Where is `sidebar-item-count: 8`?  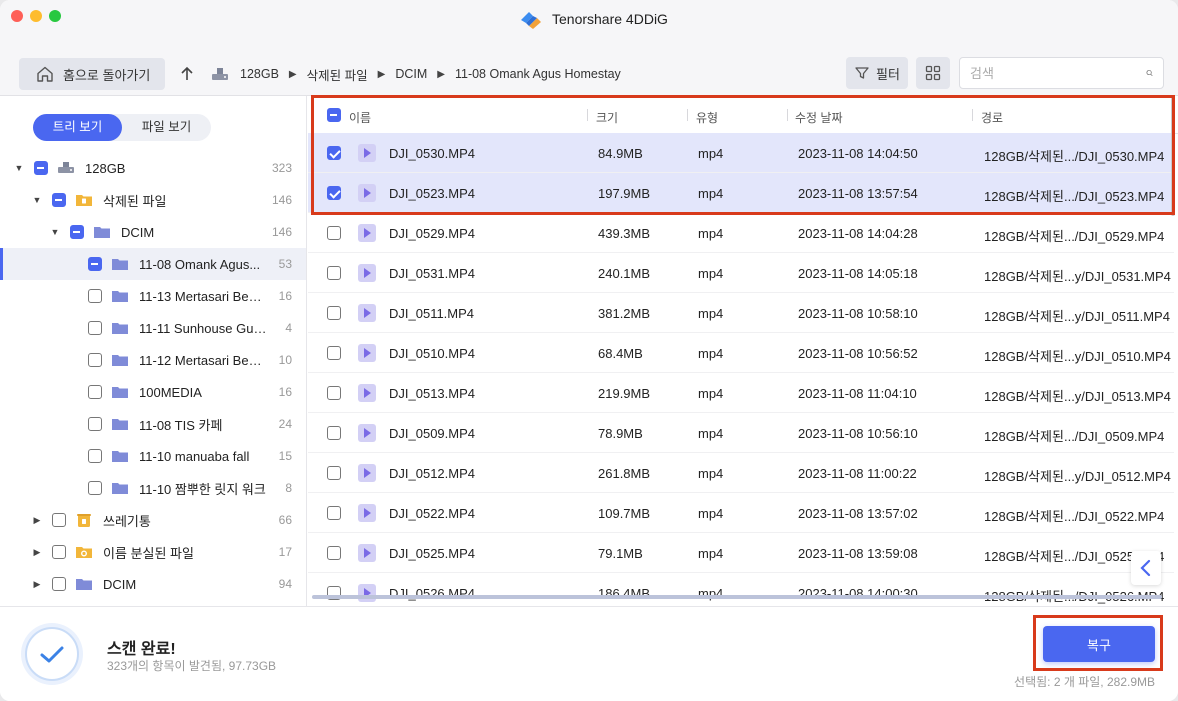
sidebar-item-count: 8 is located at coordinates (288, 488).